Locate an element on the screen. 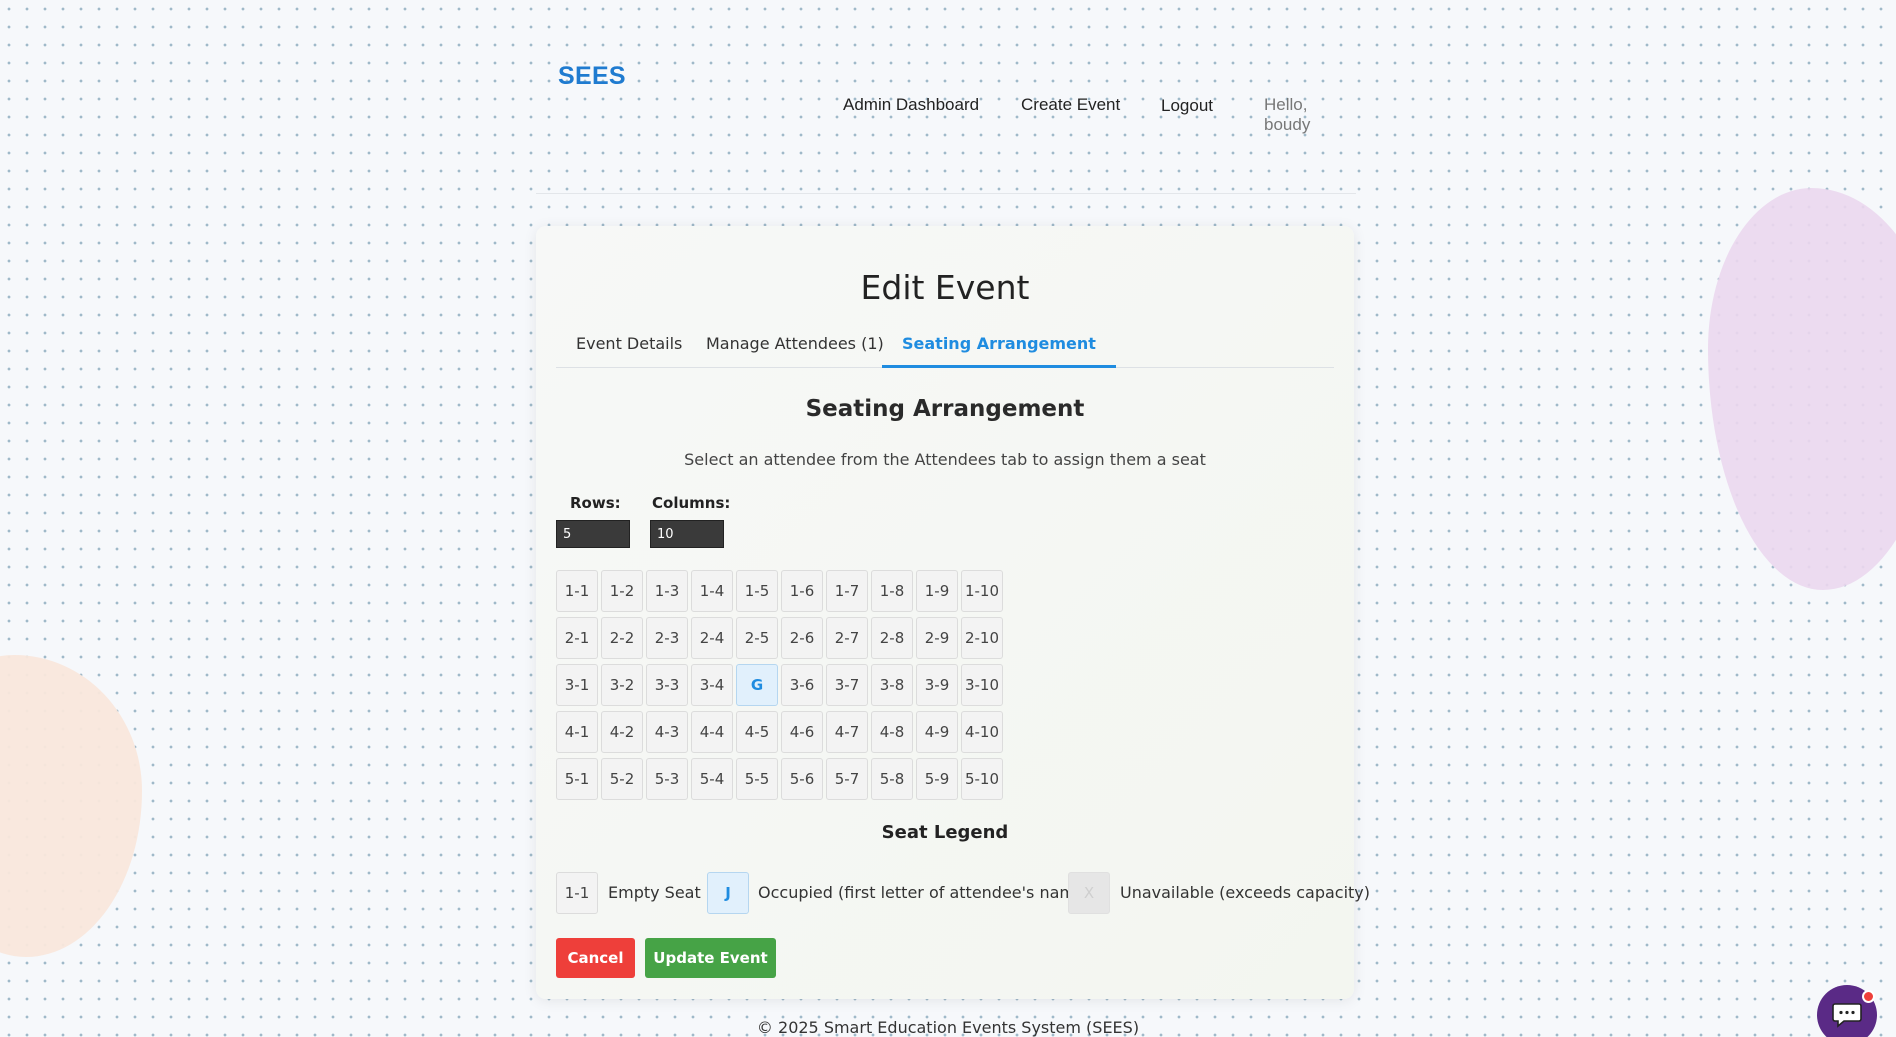 Image resolution: width=1896 pixels, height=1037 pixels. seat-5-4: 5-4 is located at coordinates (712, 779).